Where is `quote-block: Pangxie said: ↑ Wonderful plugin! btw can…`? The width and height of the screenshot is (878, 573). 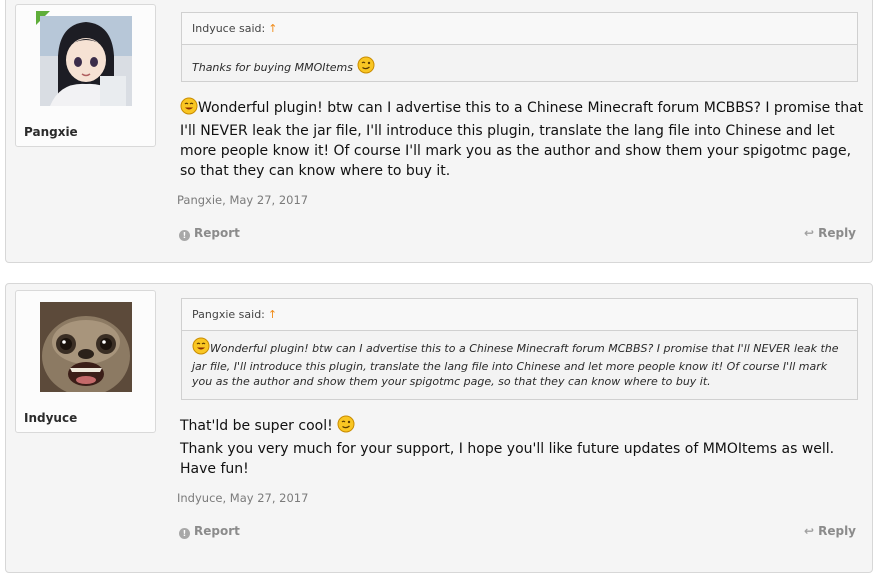
quote-block: Pangxie said: ↑ Wonderful plugin! btw can… is located at coordinates (519, 349).